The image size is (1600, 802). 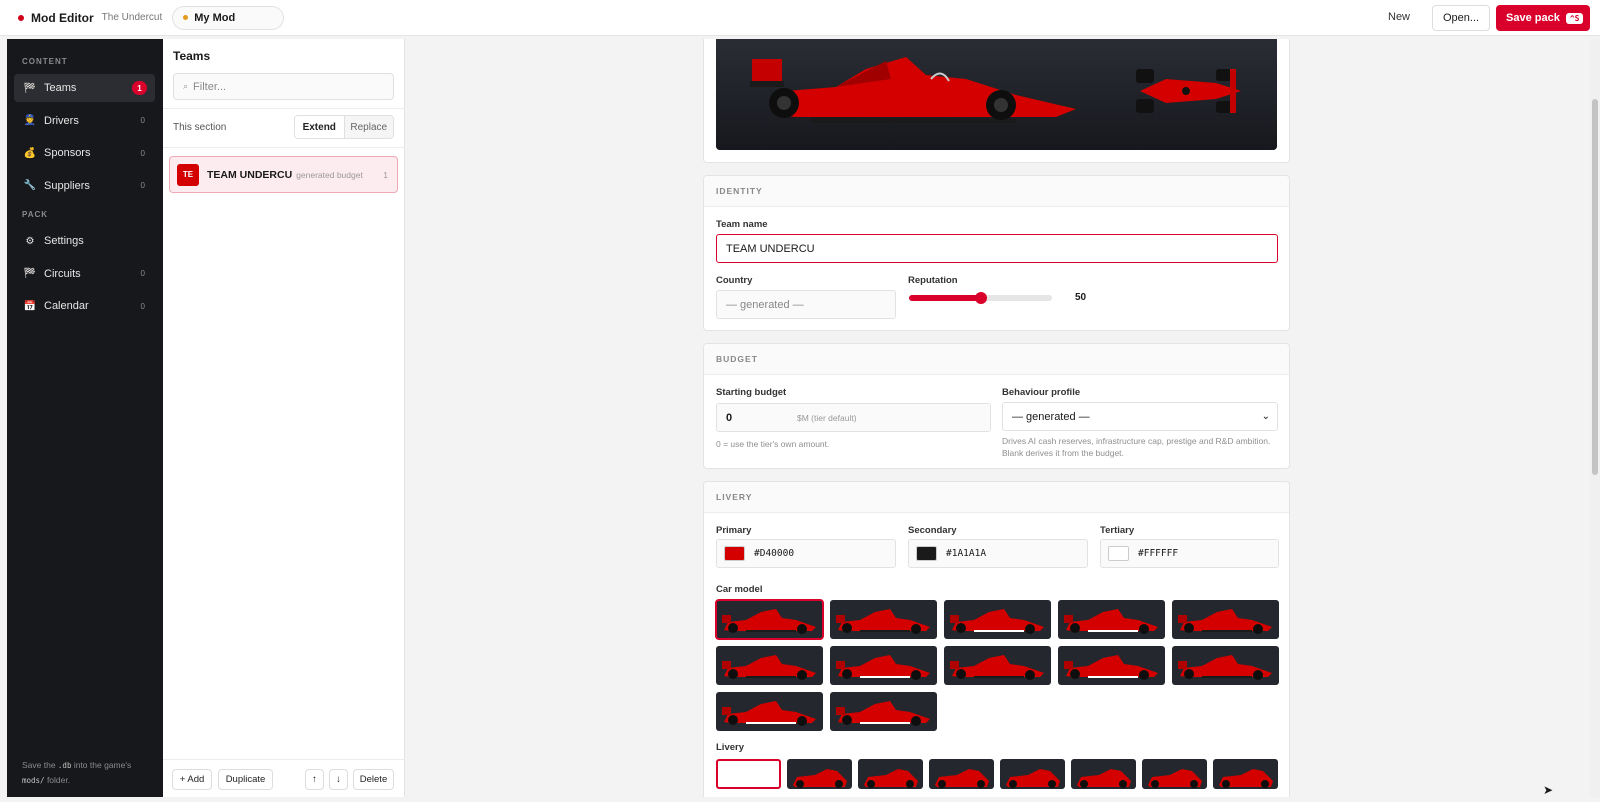 I want to click on sidebar-item-label: Circuits, so click(x=62, y=273).